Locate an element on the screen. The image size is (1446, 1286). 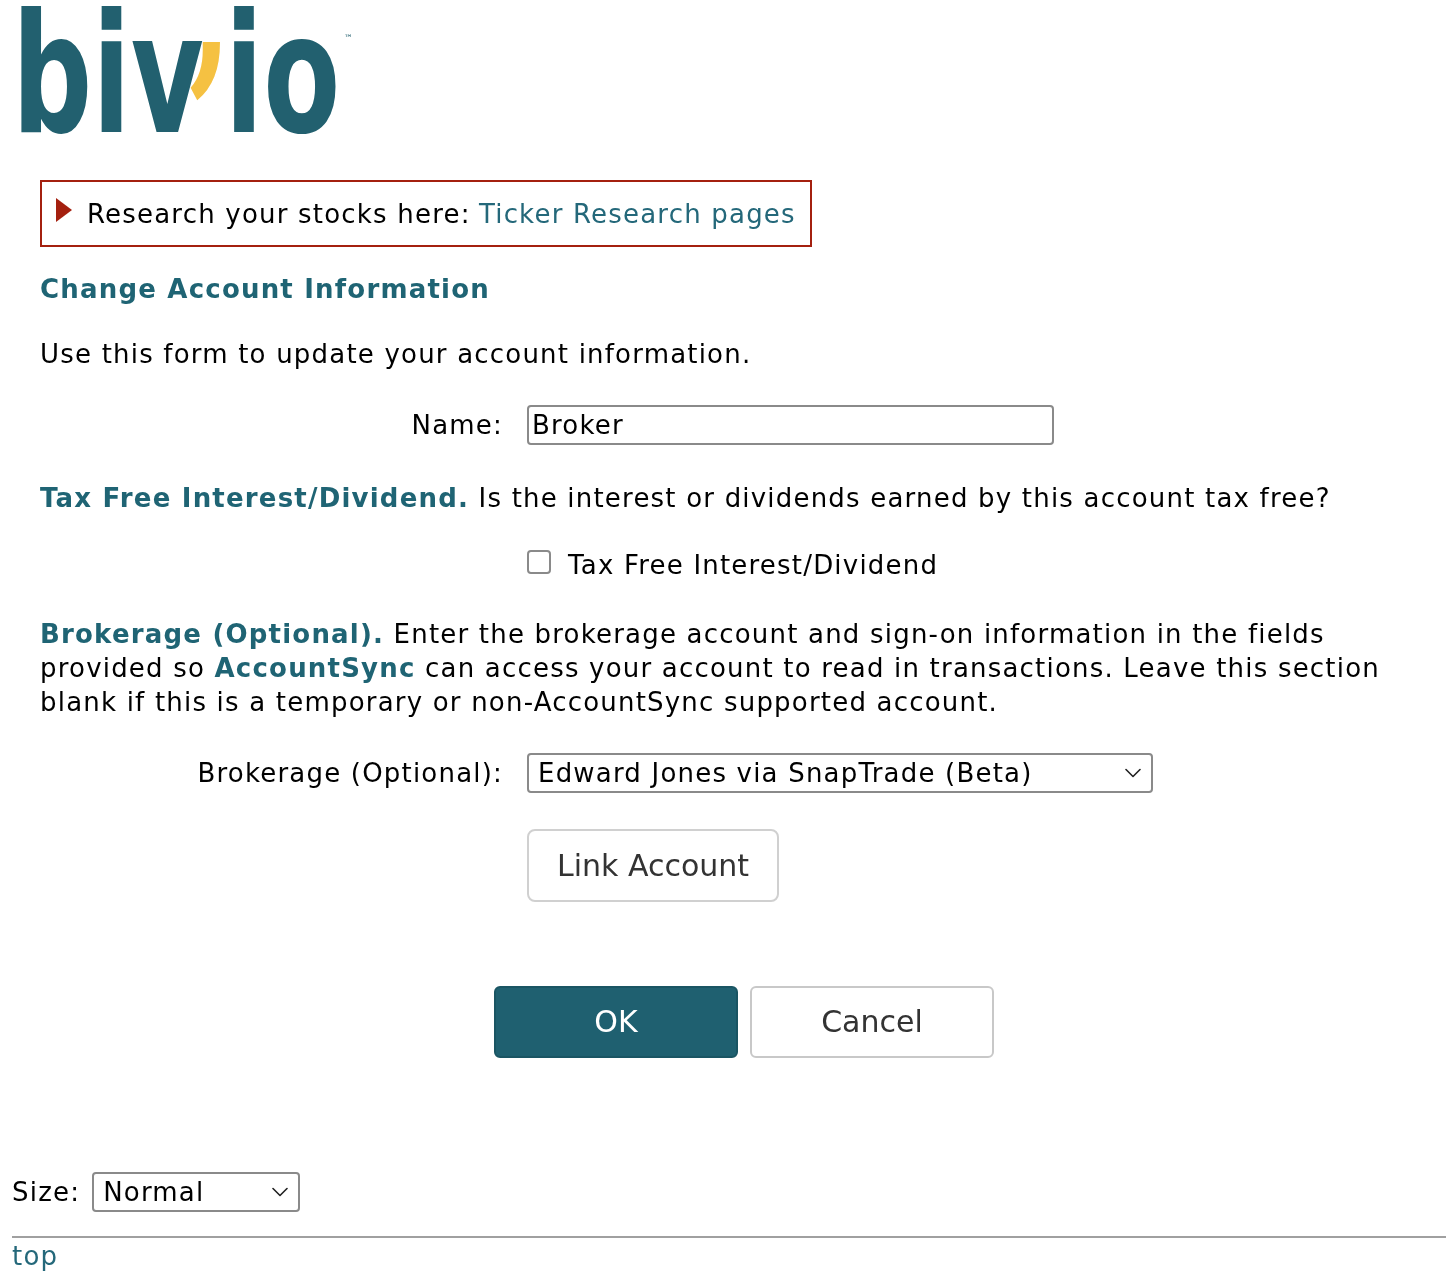
name-input: Broker is located at coordinates (790, 425).